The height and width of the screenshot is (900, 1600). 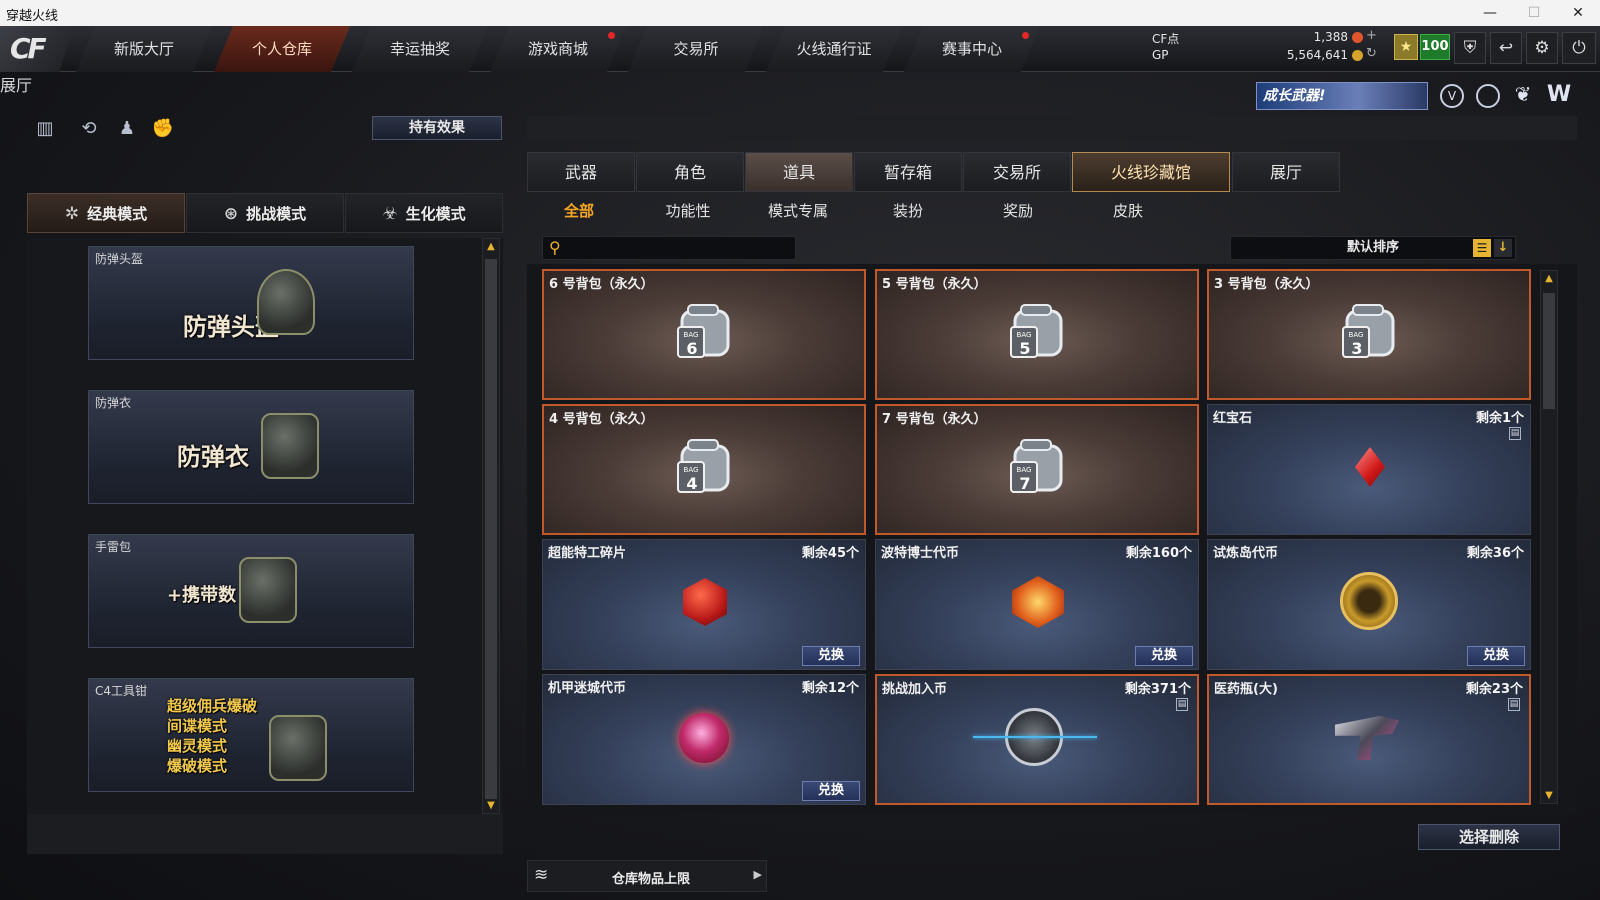 What do you see at coordinates (1452, 96) in the screenshot?
I see `emblem-v-icon: V` at bounding box center [1452, 96].